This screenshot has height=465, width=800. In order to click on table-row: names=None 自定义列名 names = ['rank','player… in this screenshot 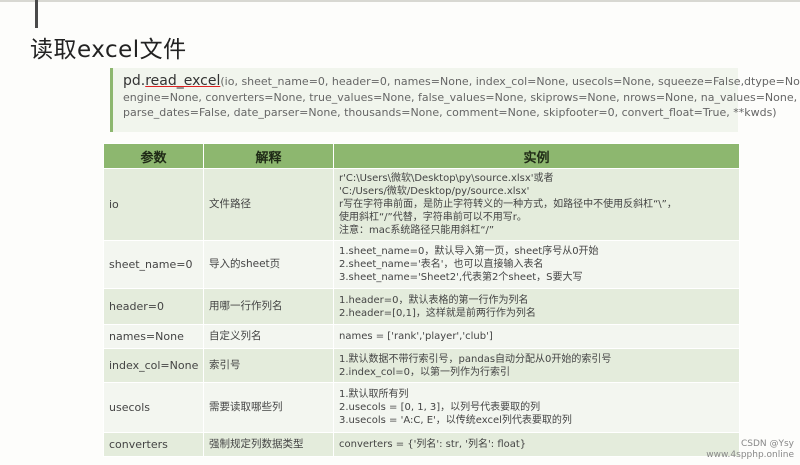, I will do `click(421, 336)`.